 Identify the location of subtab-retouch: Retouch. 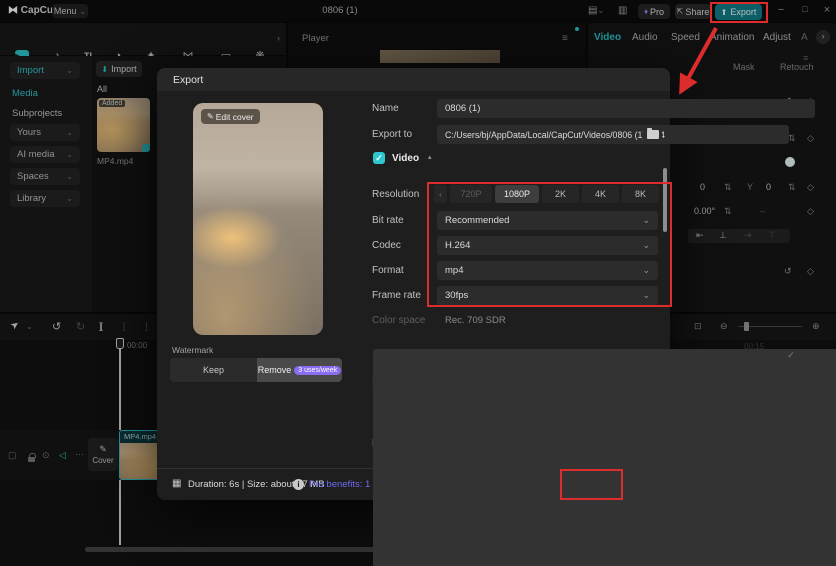
(797, 67).